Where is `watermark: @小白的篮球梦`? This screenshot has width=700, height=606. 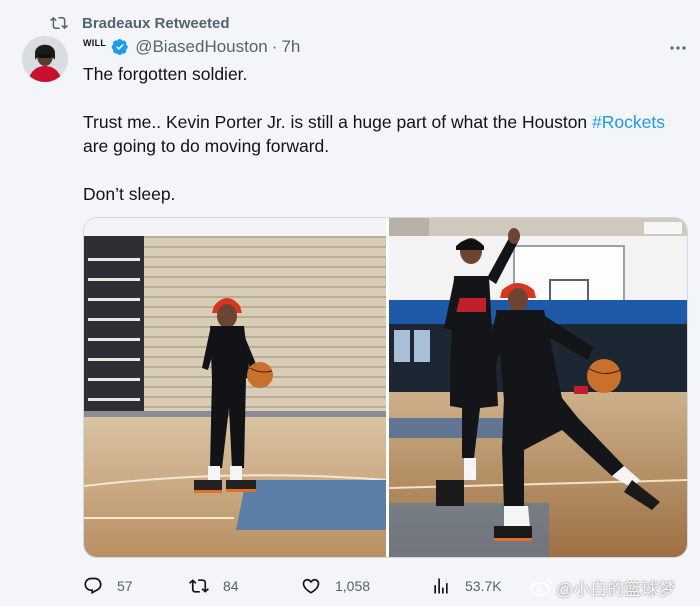
watermark: @小白的篮球梦 is located at coordinates (602, 587).